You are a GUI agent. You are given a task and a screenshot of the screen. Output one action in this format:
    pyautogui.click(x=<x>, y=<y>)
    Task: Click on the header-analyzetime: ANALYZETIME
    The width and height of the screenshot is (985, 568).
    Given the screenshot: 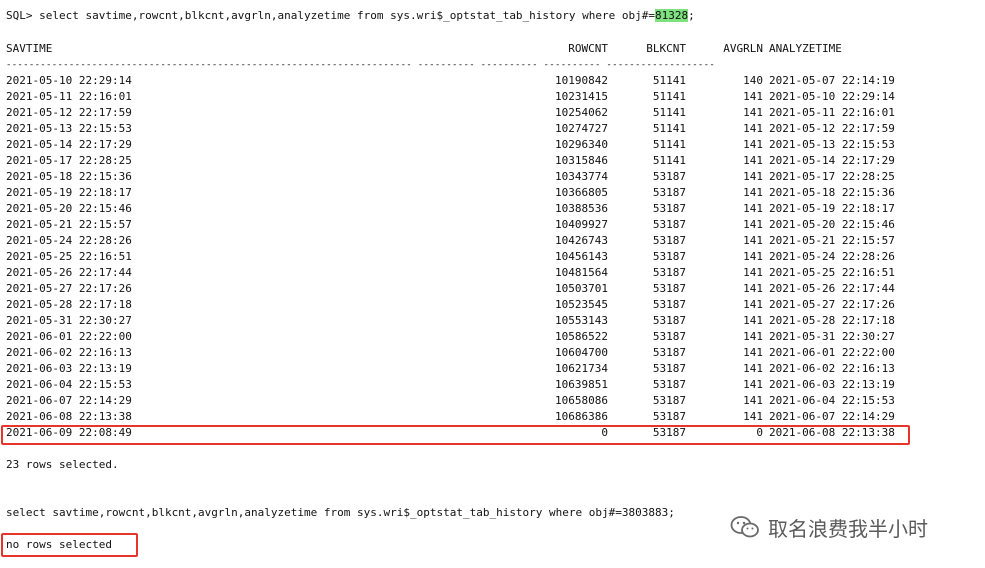 What is the action you would take?
    pyautogui.click(x=805, y=48)
    